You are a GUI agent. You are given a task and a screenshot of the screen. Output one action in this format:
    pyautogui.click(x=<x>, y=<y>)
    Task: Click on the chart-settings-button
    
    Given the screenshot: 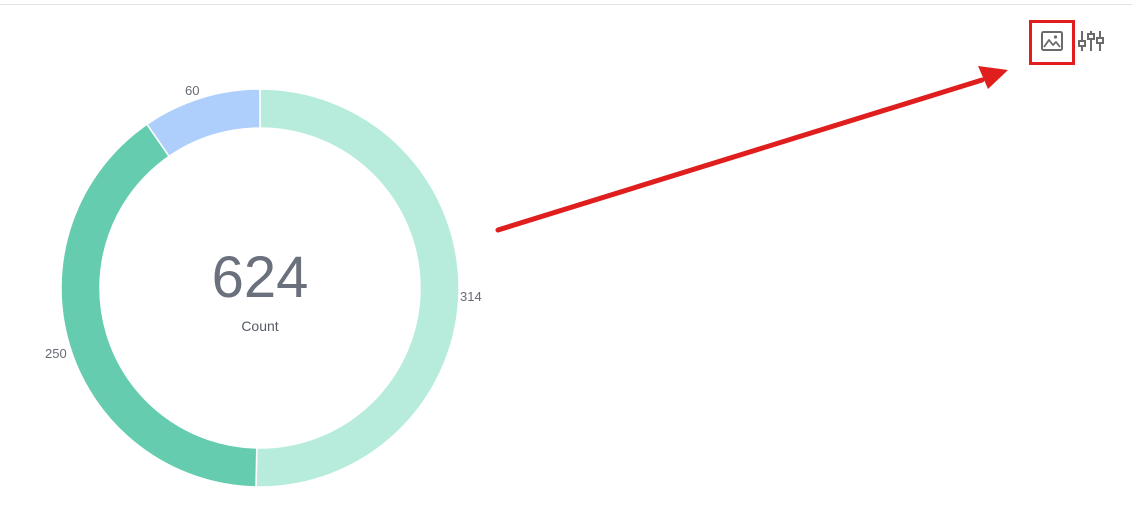 What is the action you would take?
    pyautogui.click(x=1091, y=43)
    